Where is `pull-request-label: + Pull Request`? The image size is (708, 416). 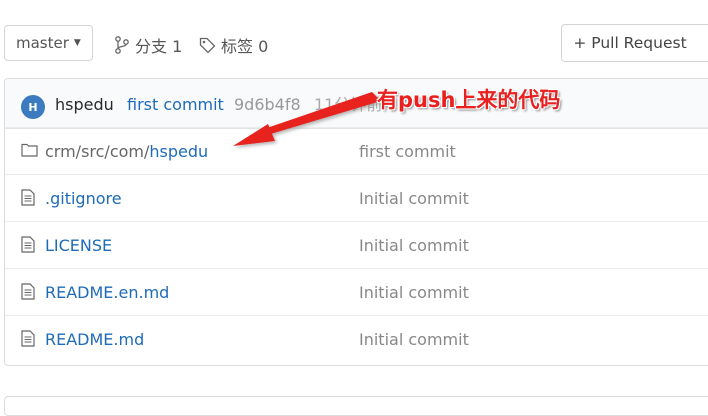 pull-request-label: + Pull Request is located at coordinates (630, 43).